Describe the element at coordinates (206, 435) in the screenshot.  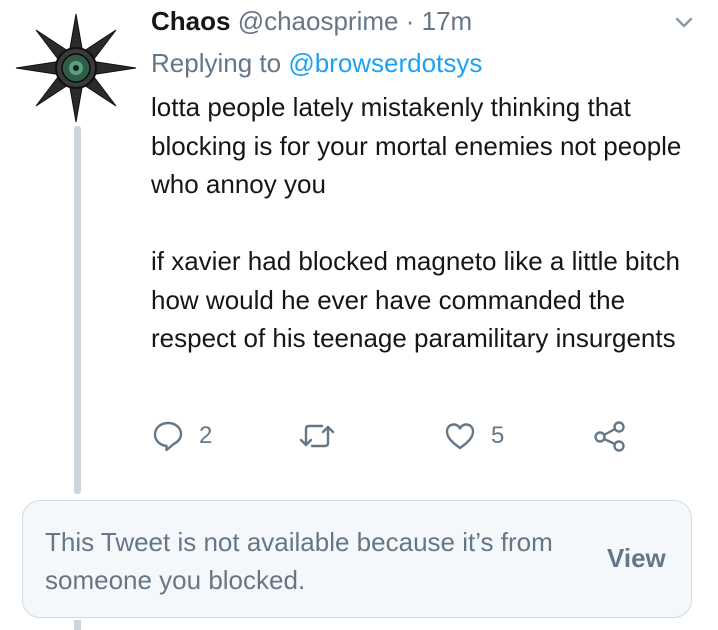
I see `reply-count: 2` at that location.